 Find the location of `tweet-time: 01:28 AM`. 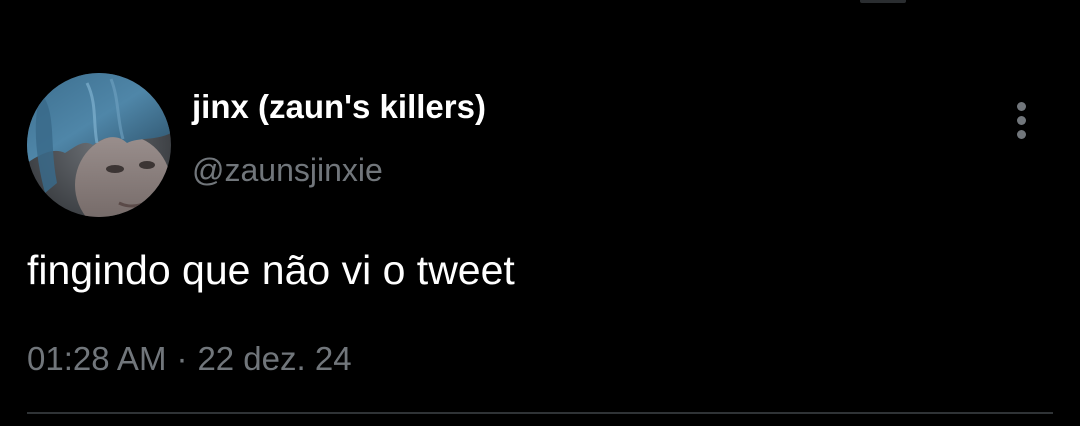

tweet-time: 01:28 AM is located at coordinates (96, 358).